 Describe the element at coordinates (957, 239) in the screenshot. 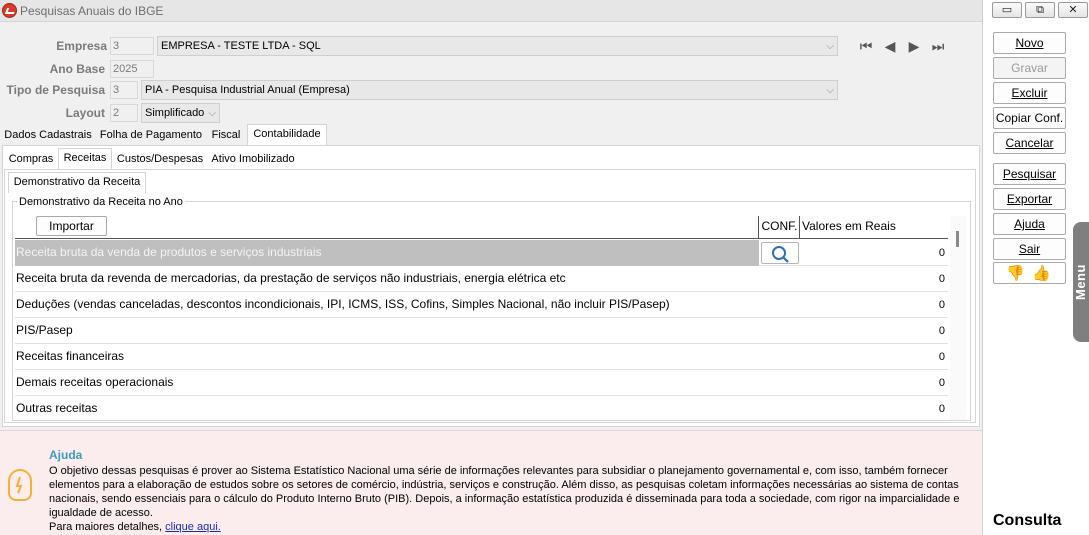

I see `scrollbar-thumb` at that location.